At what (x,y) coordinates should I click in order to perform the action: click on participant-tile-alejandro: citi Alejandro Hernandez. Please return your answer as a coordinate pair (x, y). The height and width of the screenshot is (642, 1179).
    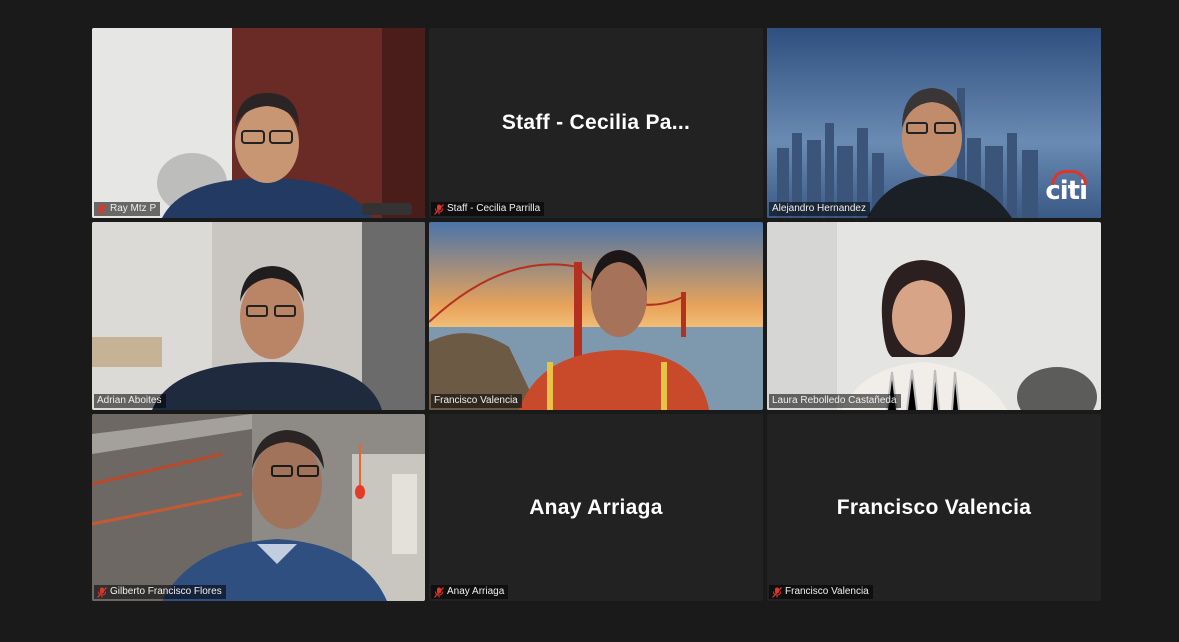
    Looking at the image, I should click on (934, 123).